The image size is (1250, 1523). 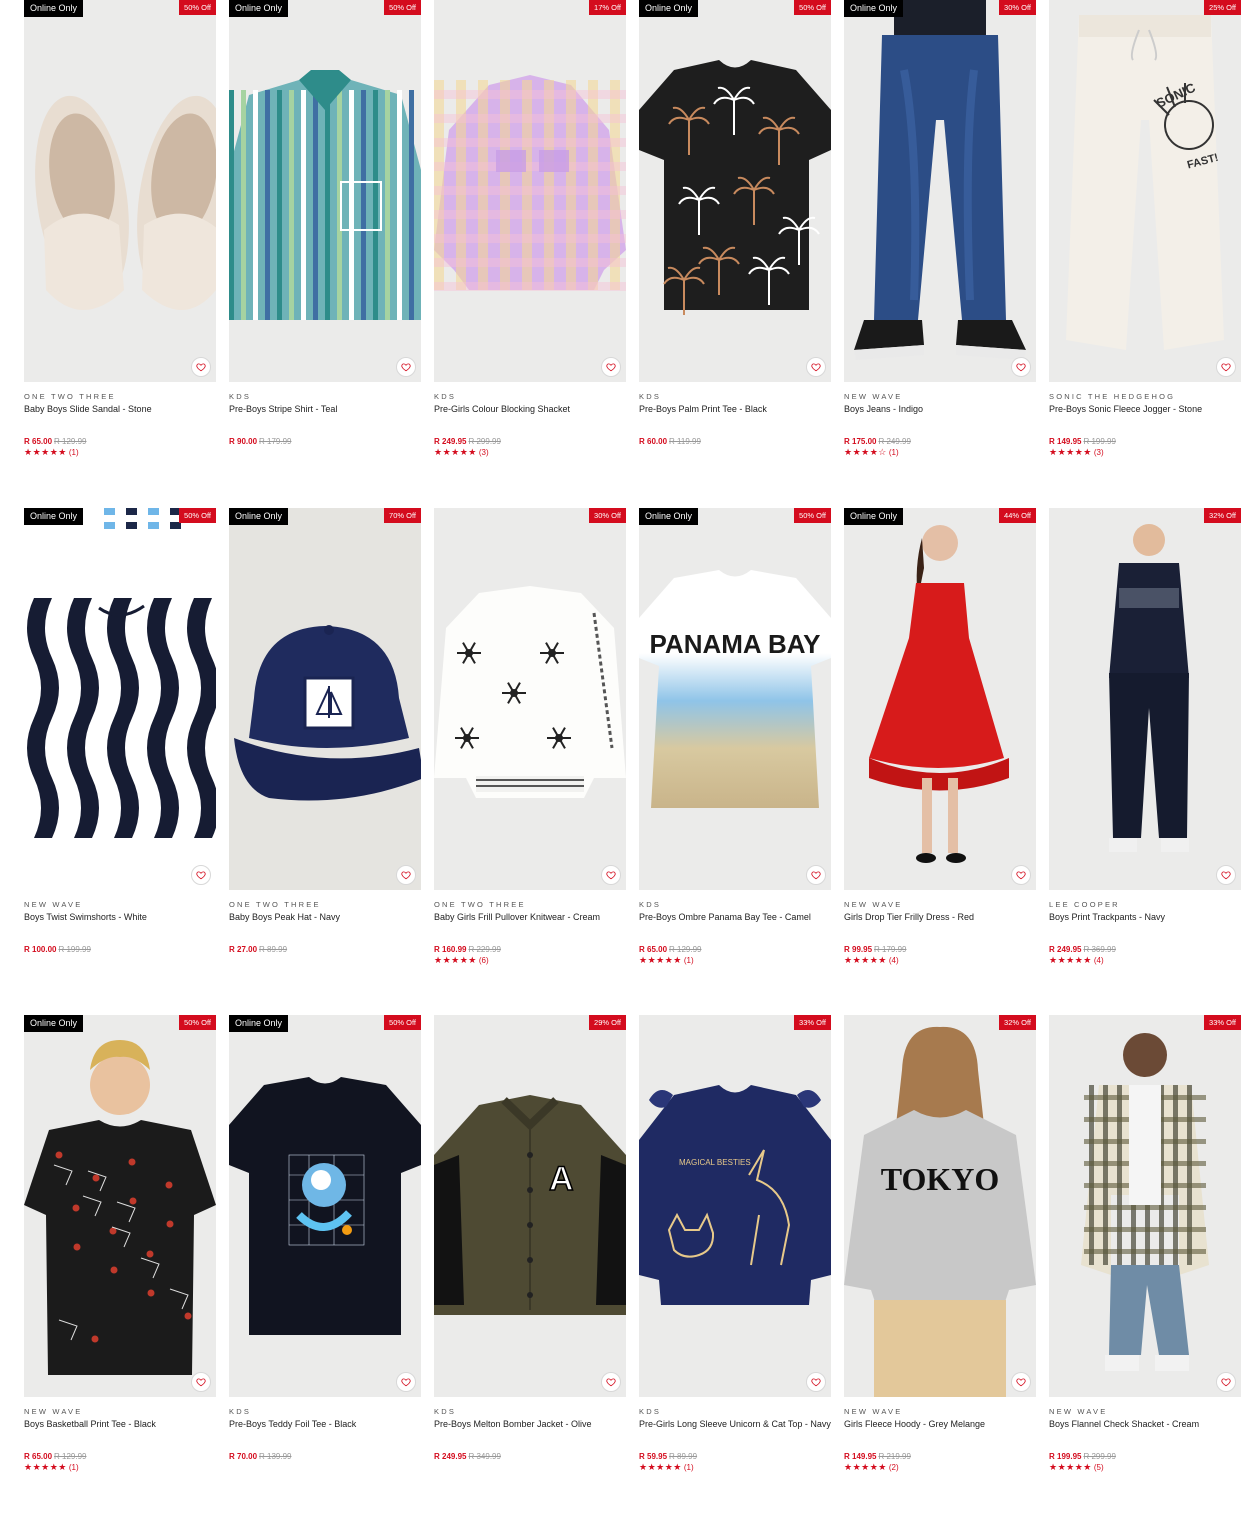 What do you see at coordinates (1145, 925) in the screenshot?
I see `product-name: Boys Print Trackpants - Navy` at bounding box center [1145, 925].